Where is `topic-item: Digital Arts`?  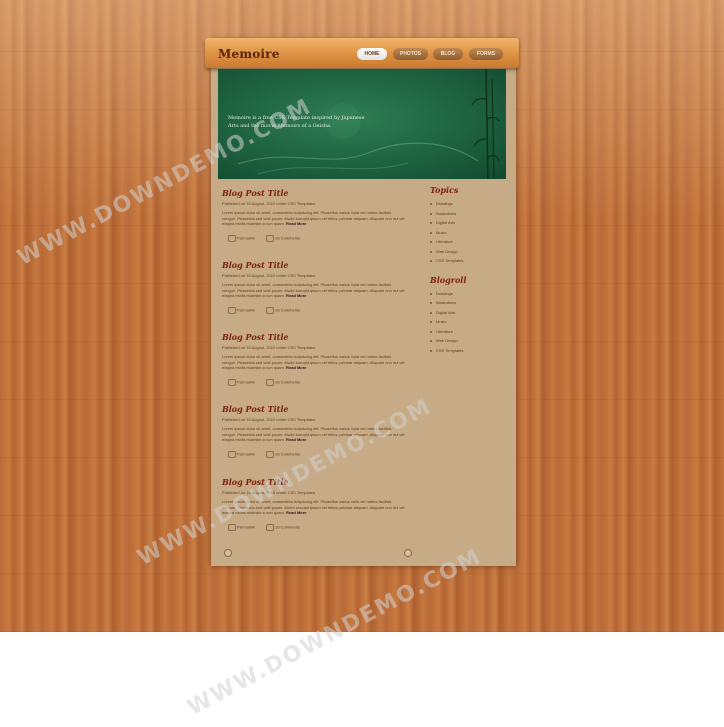 topic-item: Digital Arts is located at coordinates (470, 223).